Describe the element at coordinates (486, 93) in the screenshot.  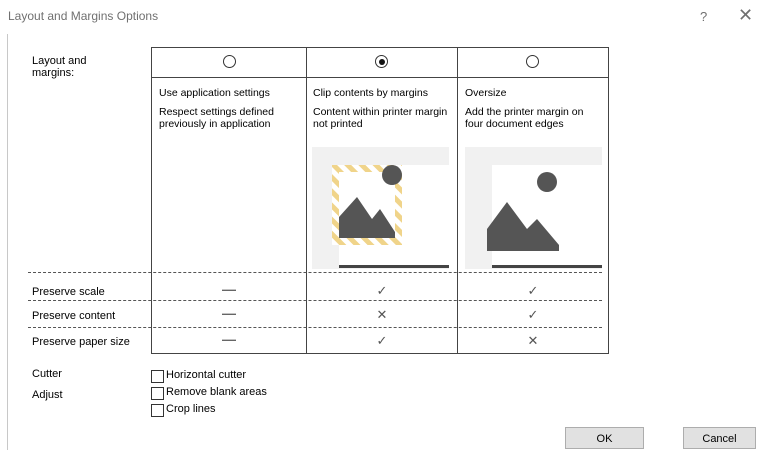
I see `option-title-oversize: Oversize` at that location.